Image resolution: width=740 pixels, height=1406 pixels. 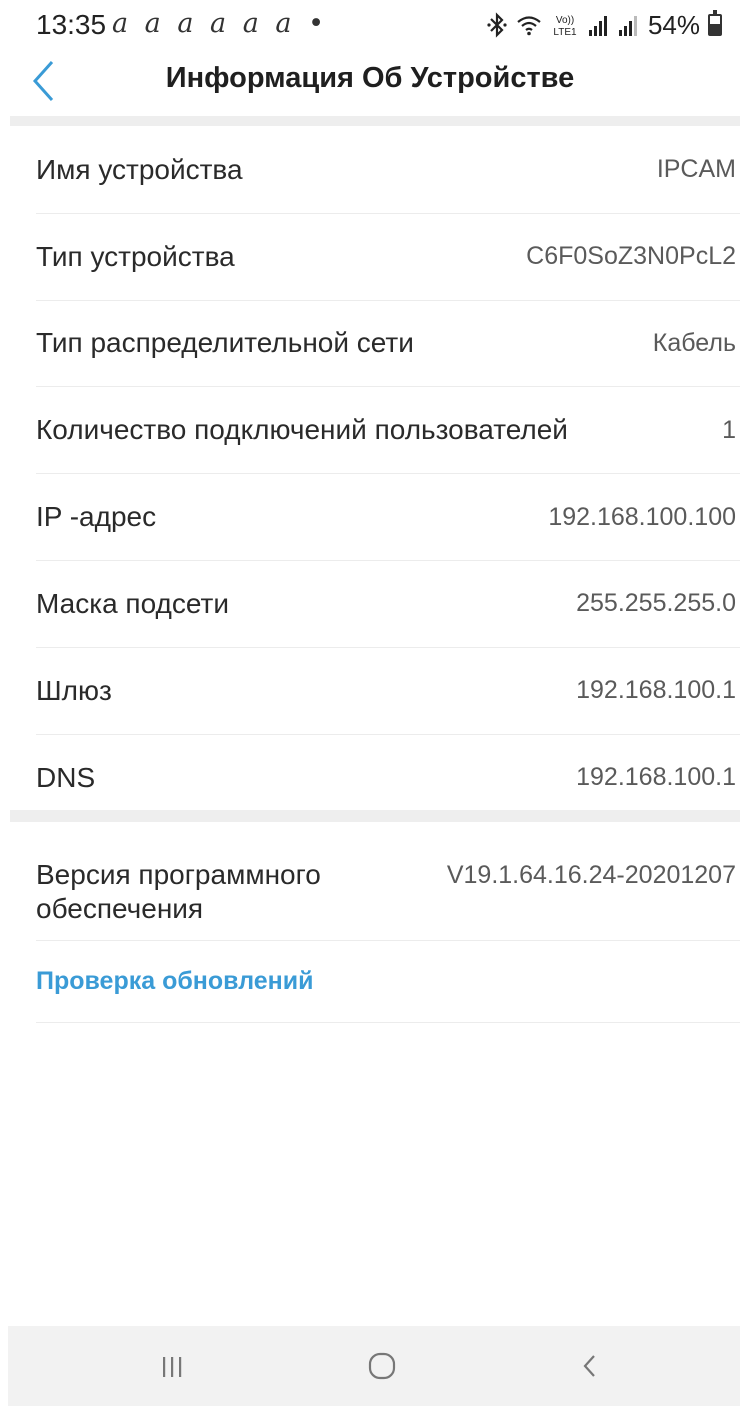 I want to click on battery-icon, so click(x=715, y=23).